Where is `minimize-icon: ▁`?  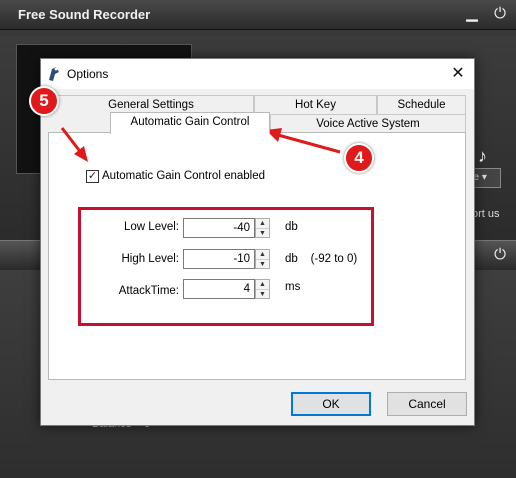 minimize-icon: ▁ is located at coordinates (472, 14).